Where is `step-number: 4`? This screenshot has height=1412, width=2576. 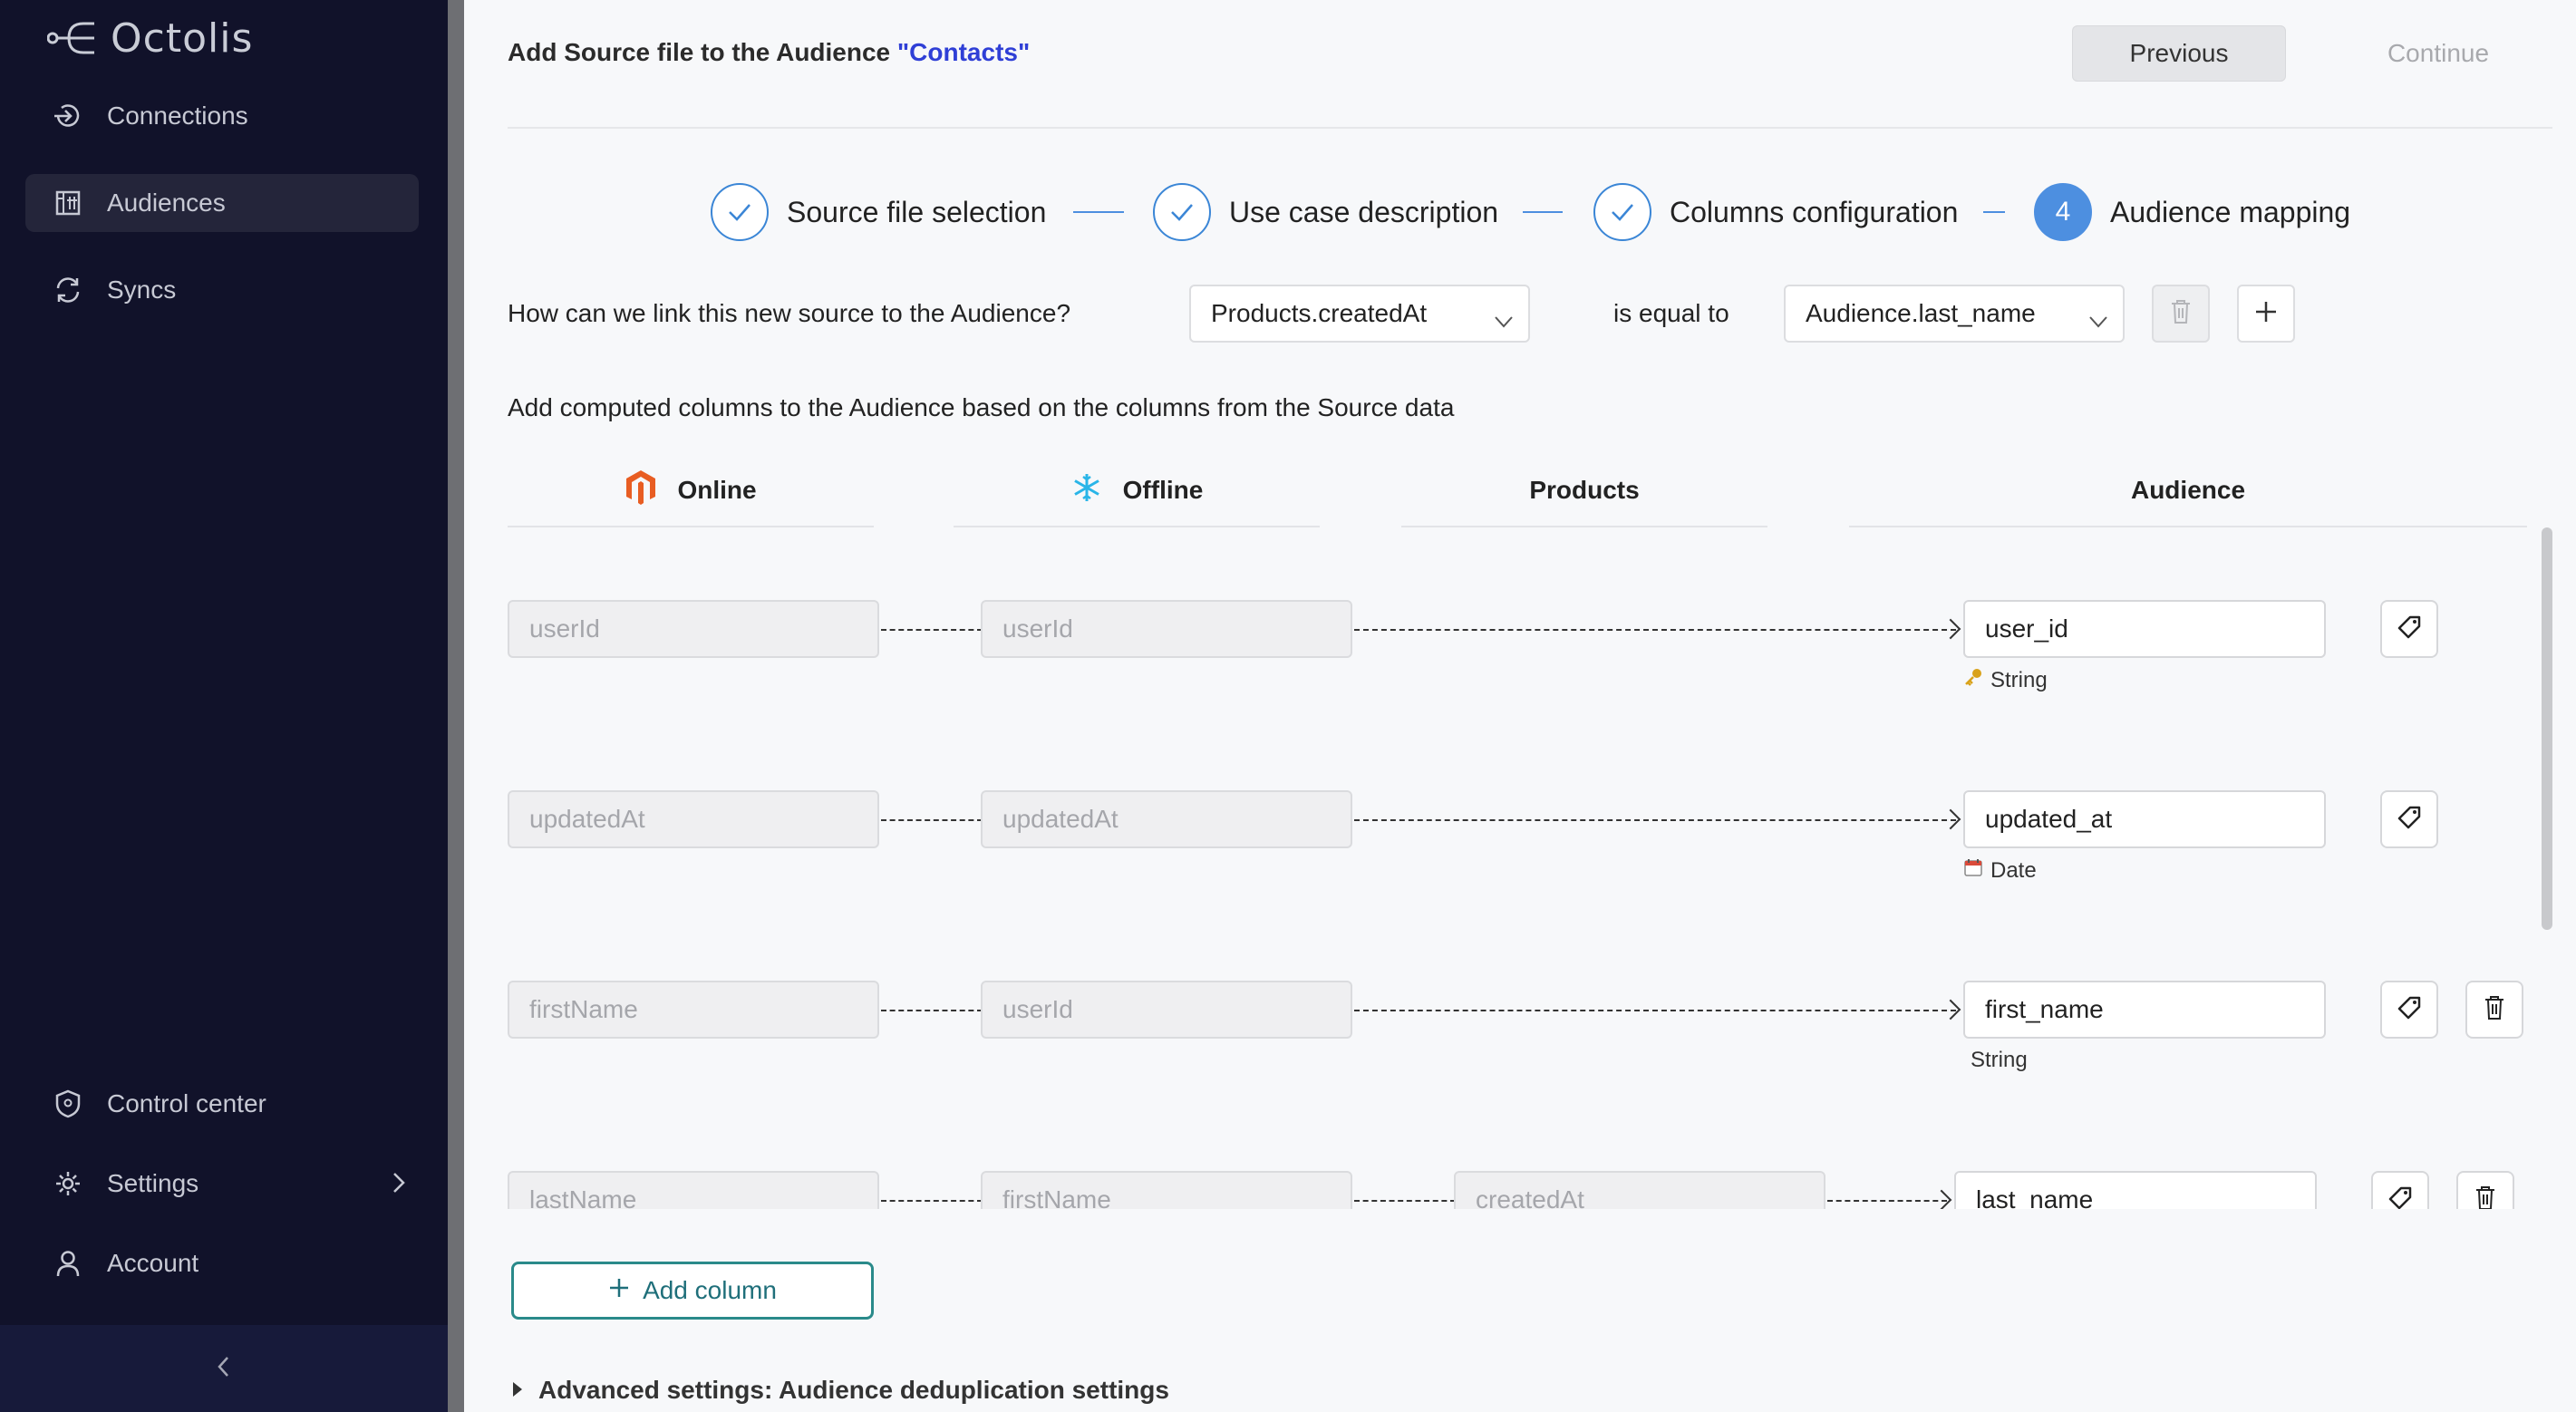
step-number: 4 is located at coordinates (2063, 212).